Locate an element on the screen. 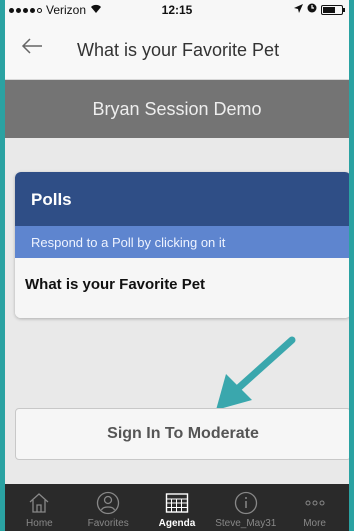  back-arrow-icon is located at coordinates (32, 48).